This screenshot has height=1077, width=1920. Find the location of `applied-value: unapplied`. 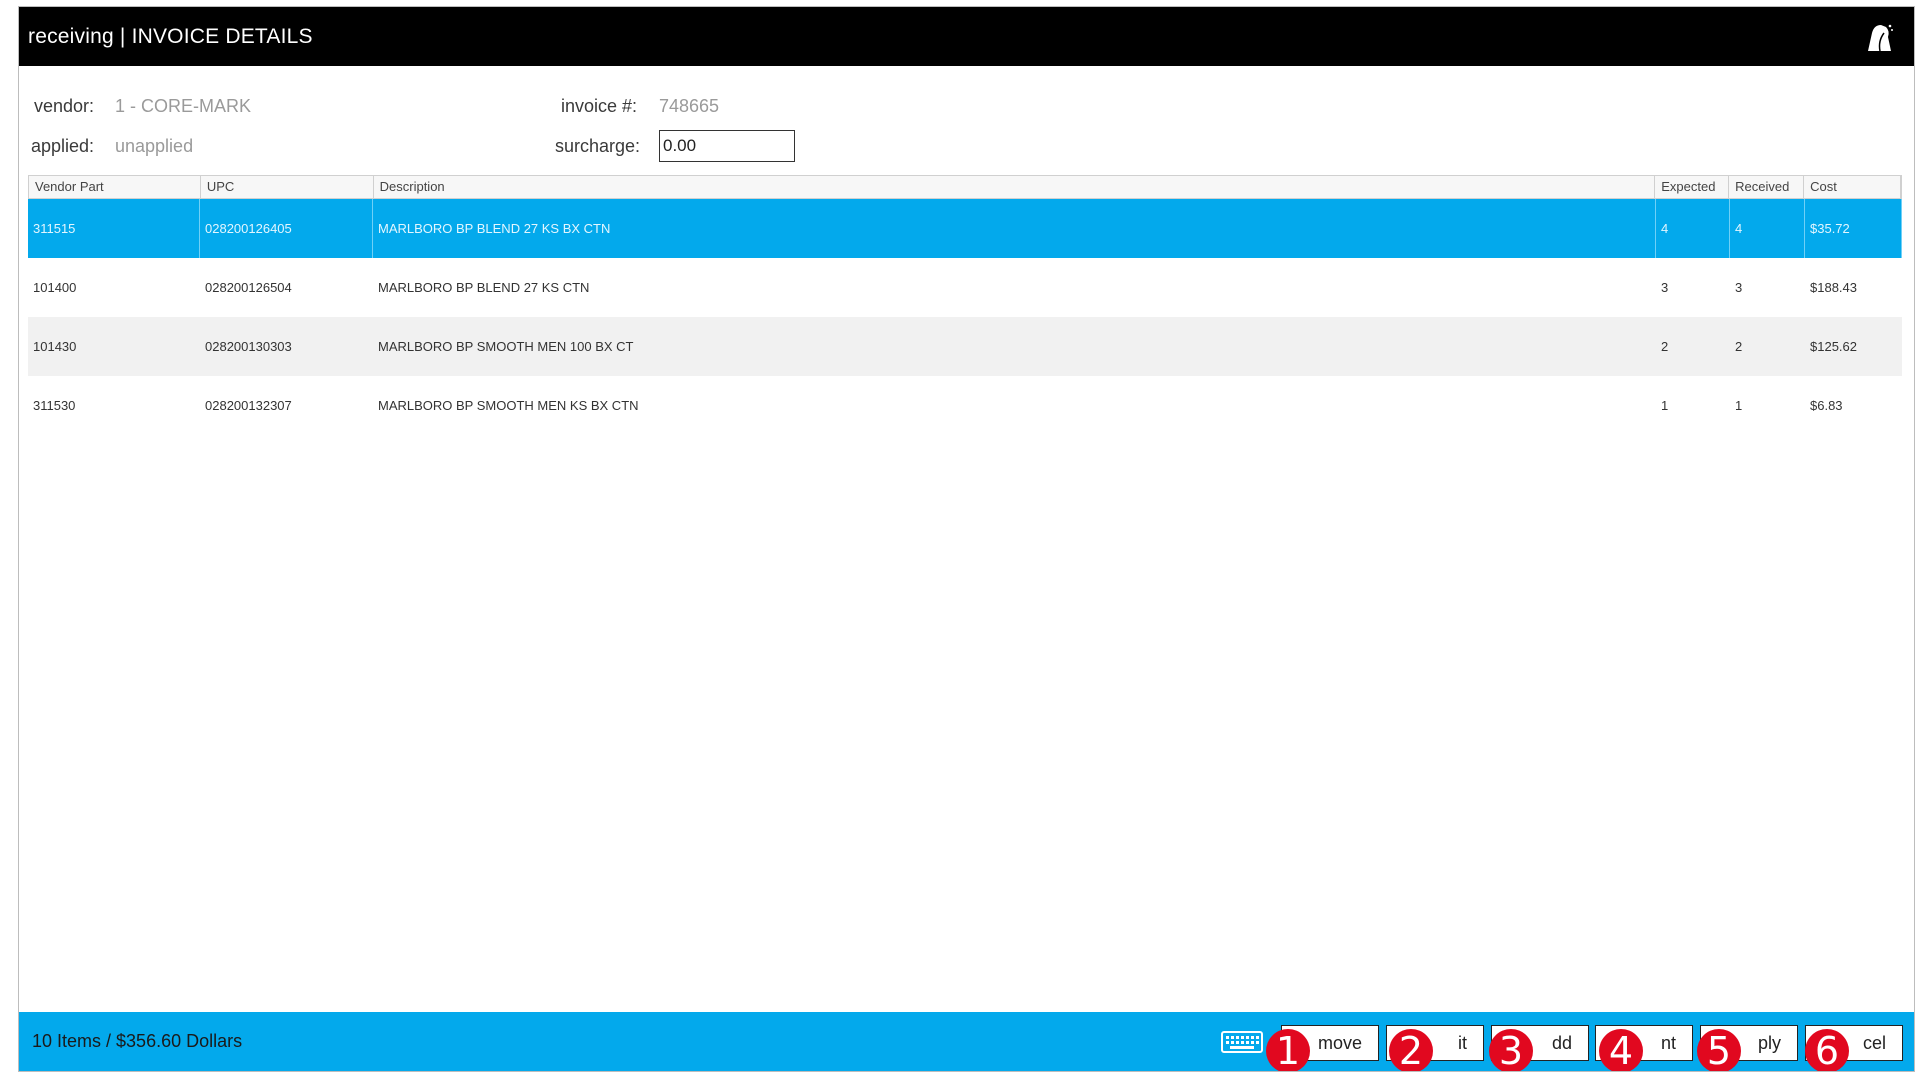

applied-value: unapplied is located at coordinates (154, 146).